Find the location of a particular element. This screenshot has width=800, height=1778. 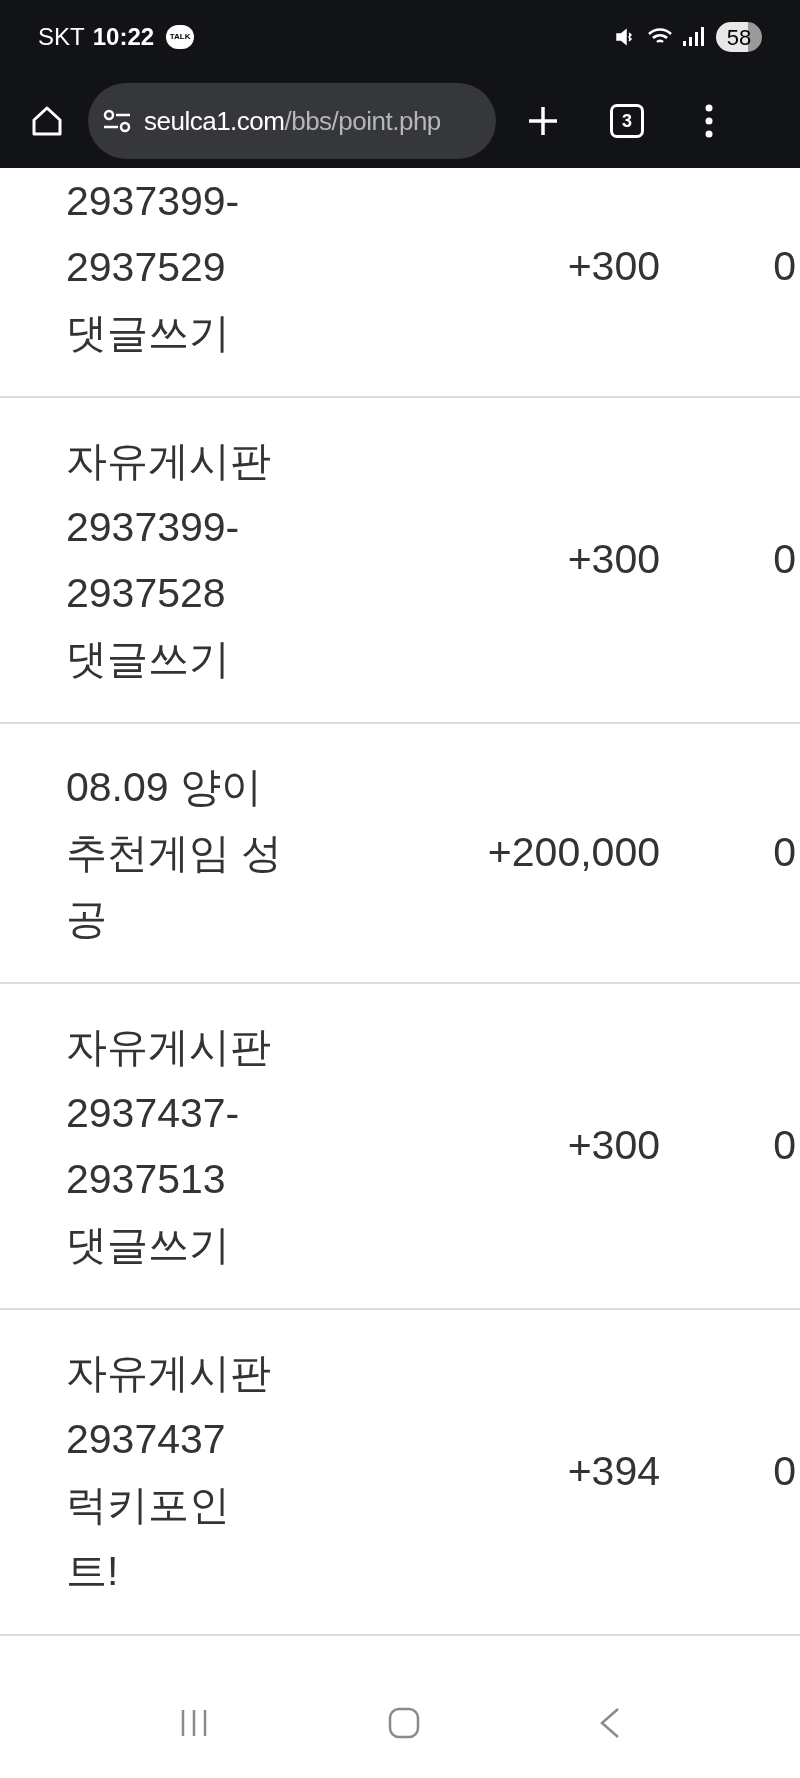

home-button-icon is located at coordinates (404, 1723).